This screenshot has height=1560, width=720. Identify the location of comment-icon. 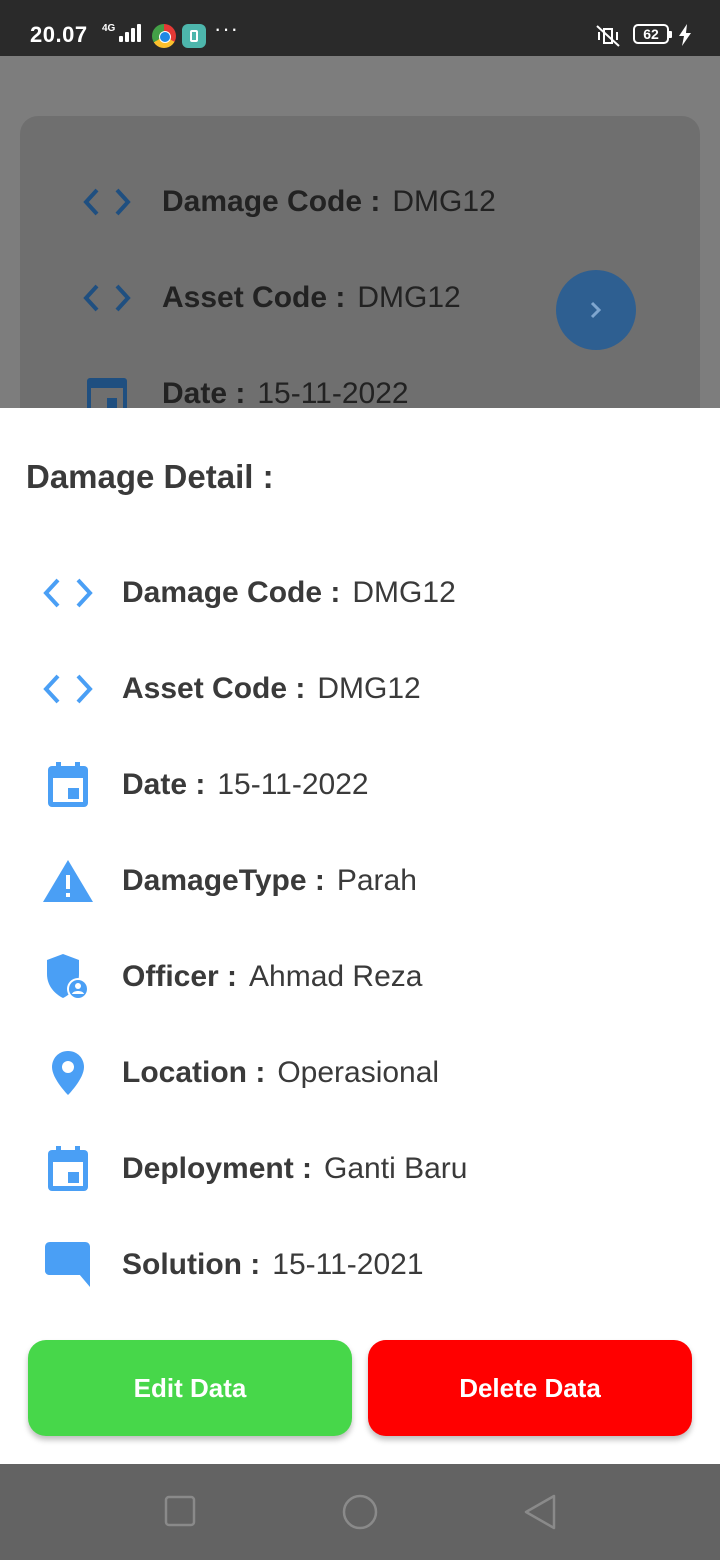
(68, 1265).